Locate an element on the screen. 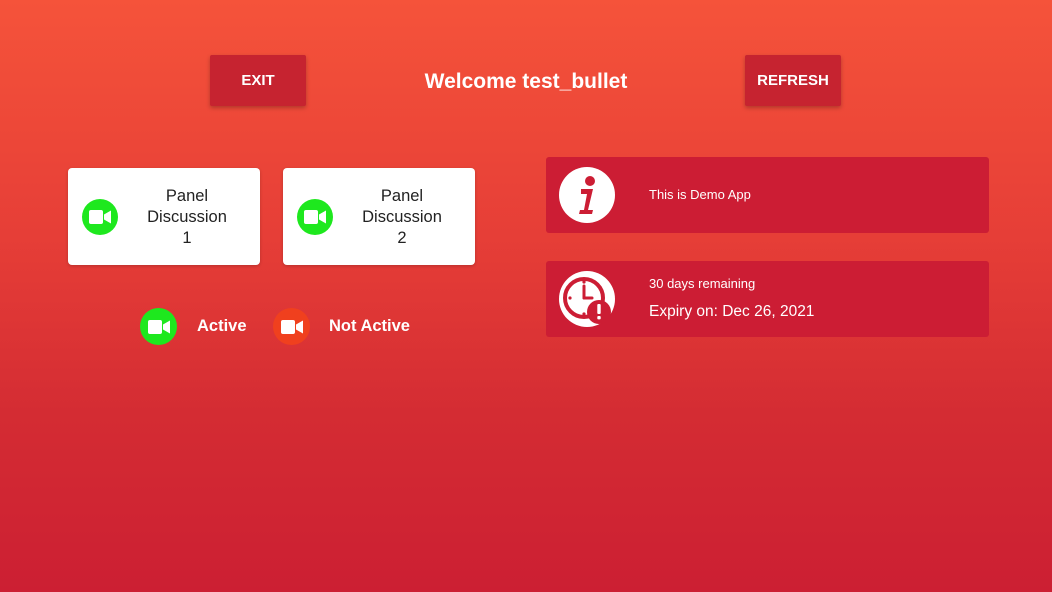  exit-button: EXIT is located at coordinates (258, 80).